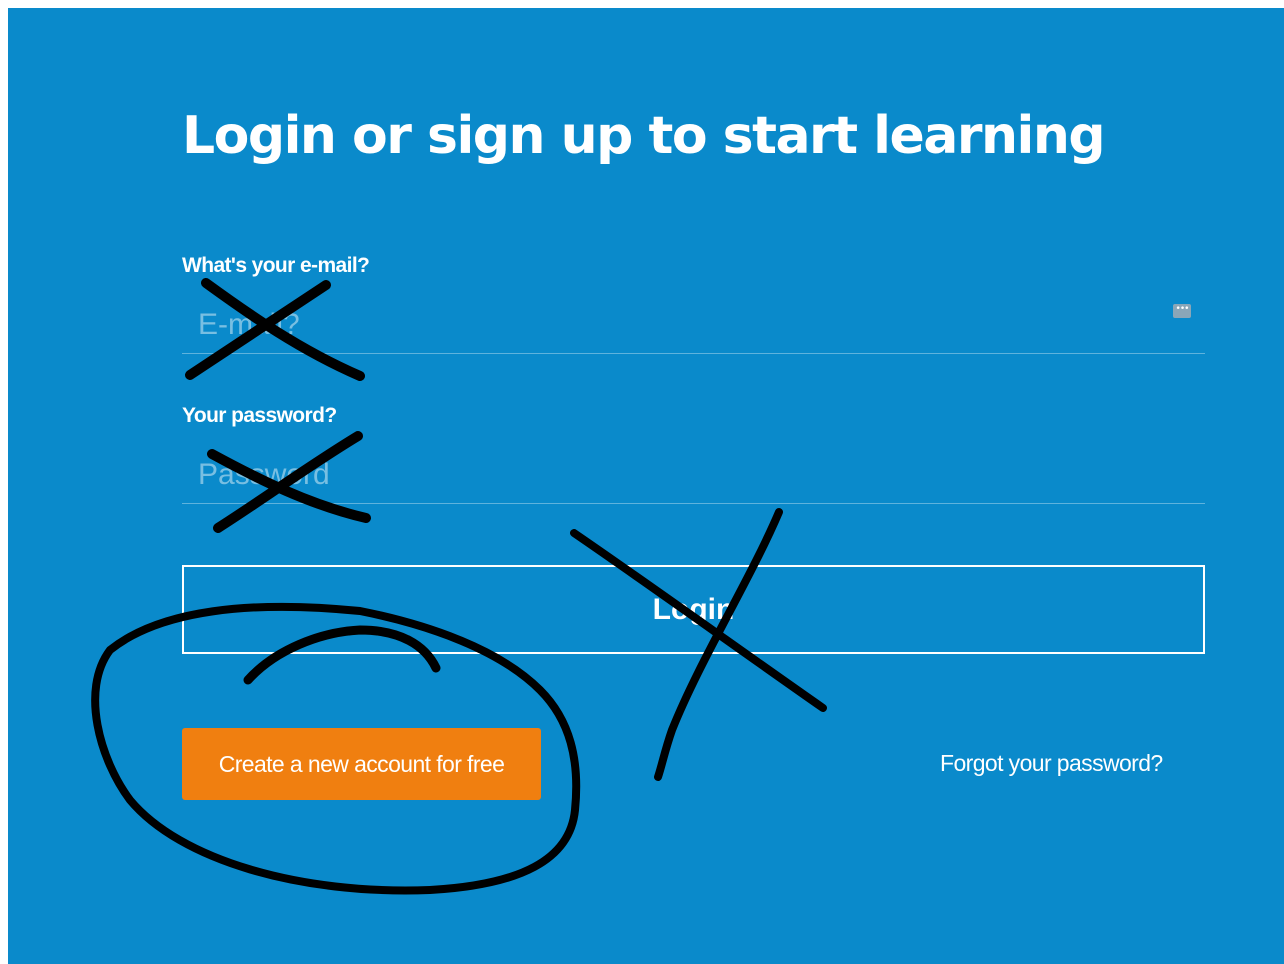  I want to click on password-field, so click(693, 475).